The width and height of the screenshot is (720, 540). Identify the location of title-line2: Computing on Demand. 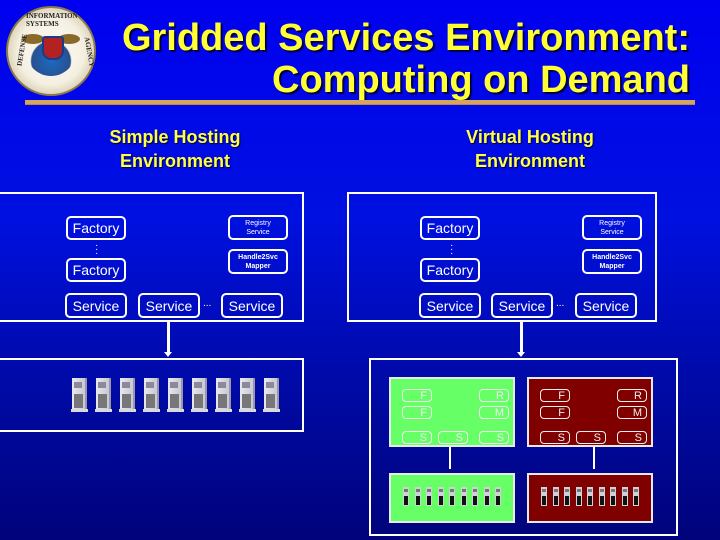
(481, 80).